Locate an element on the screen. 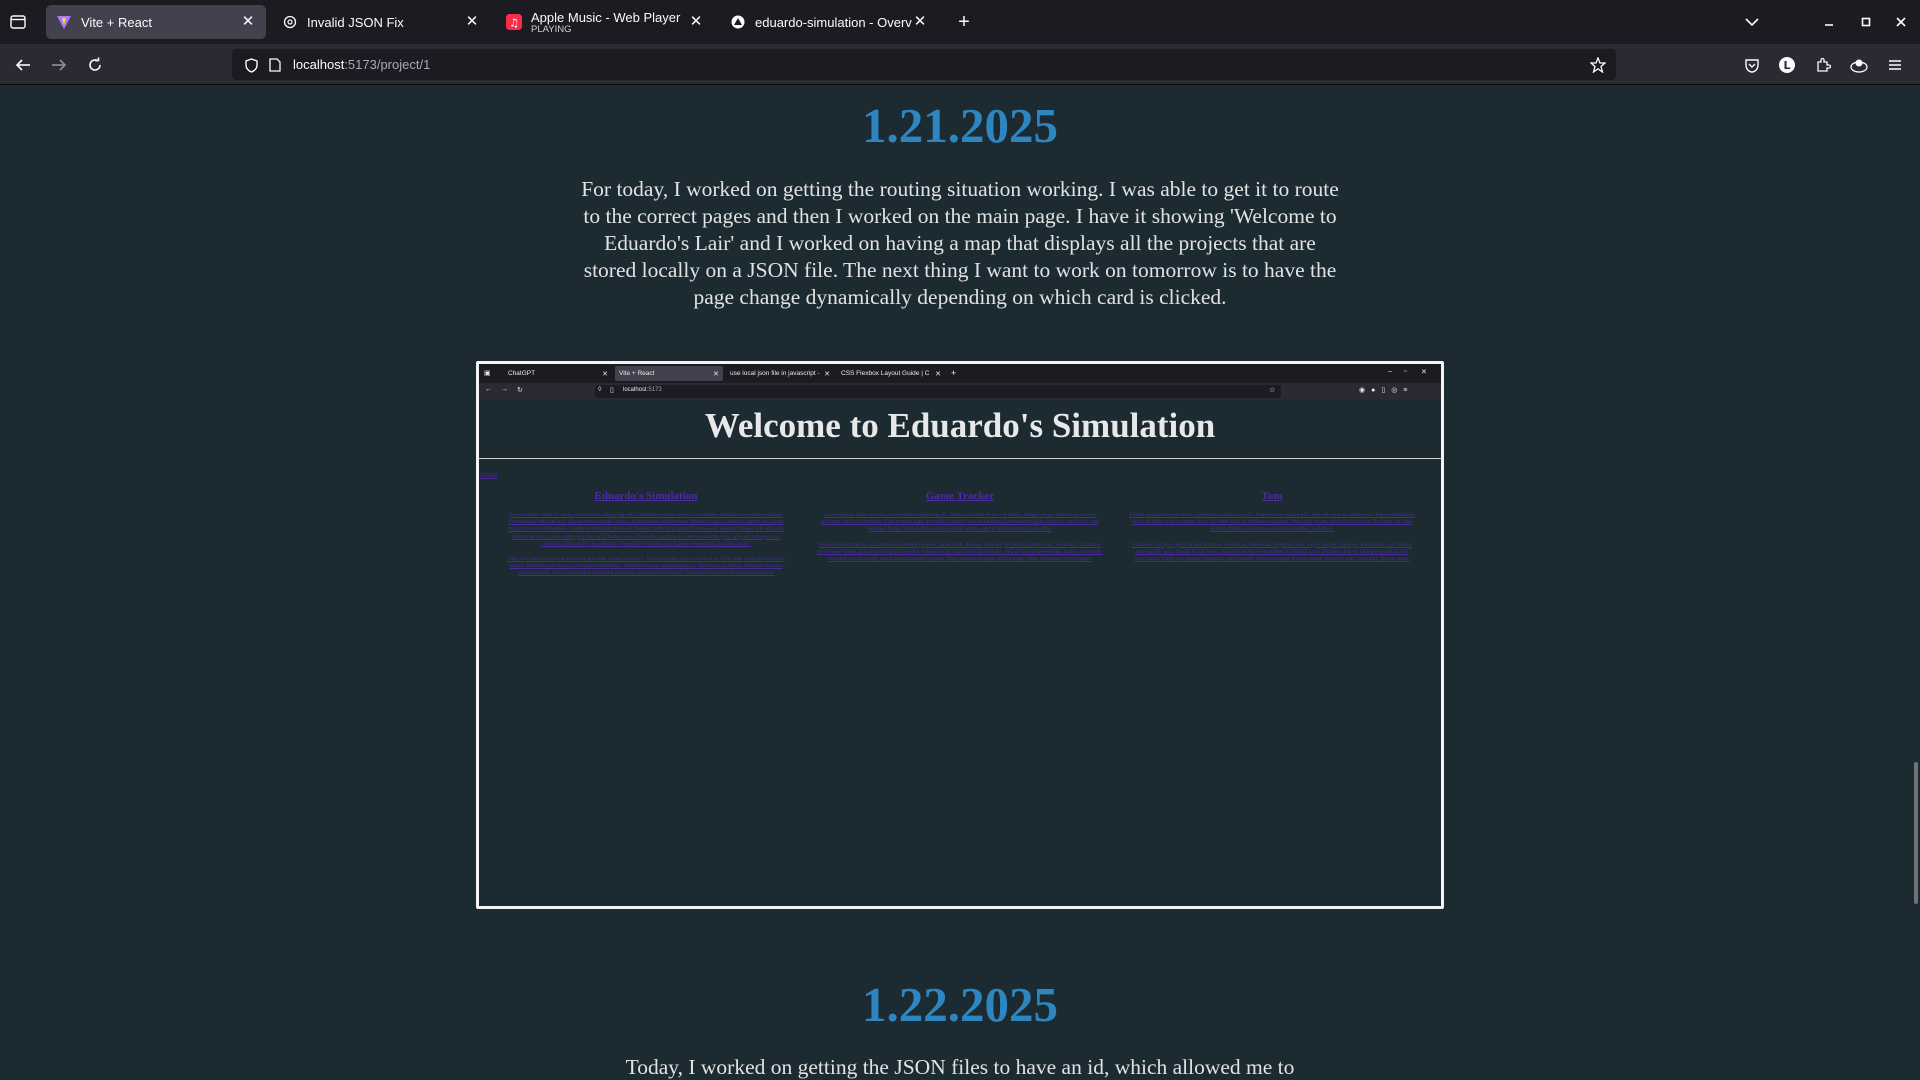 The image size is (1920, 1080). forward-icon: → is located at coordinates (504, 389).